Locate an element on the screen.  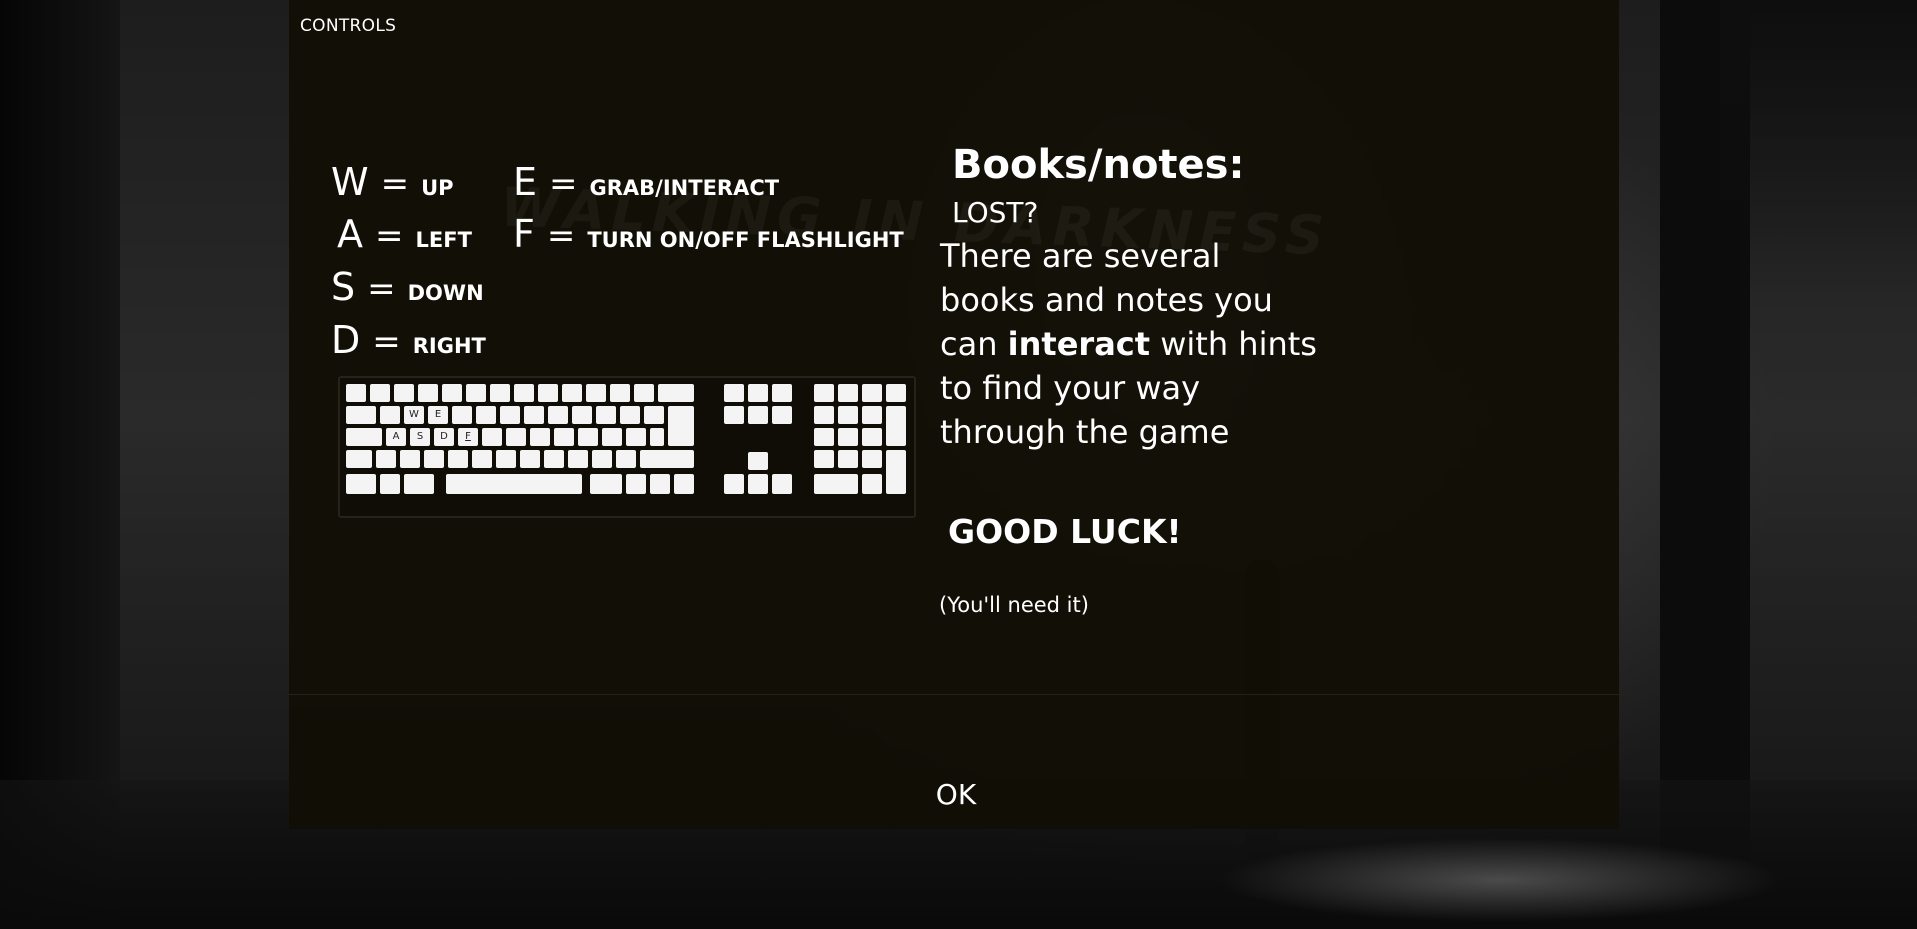
control-action: LEFT is located at coordinates (443, 240).